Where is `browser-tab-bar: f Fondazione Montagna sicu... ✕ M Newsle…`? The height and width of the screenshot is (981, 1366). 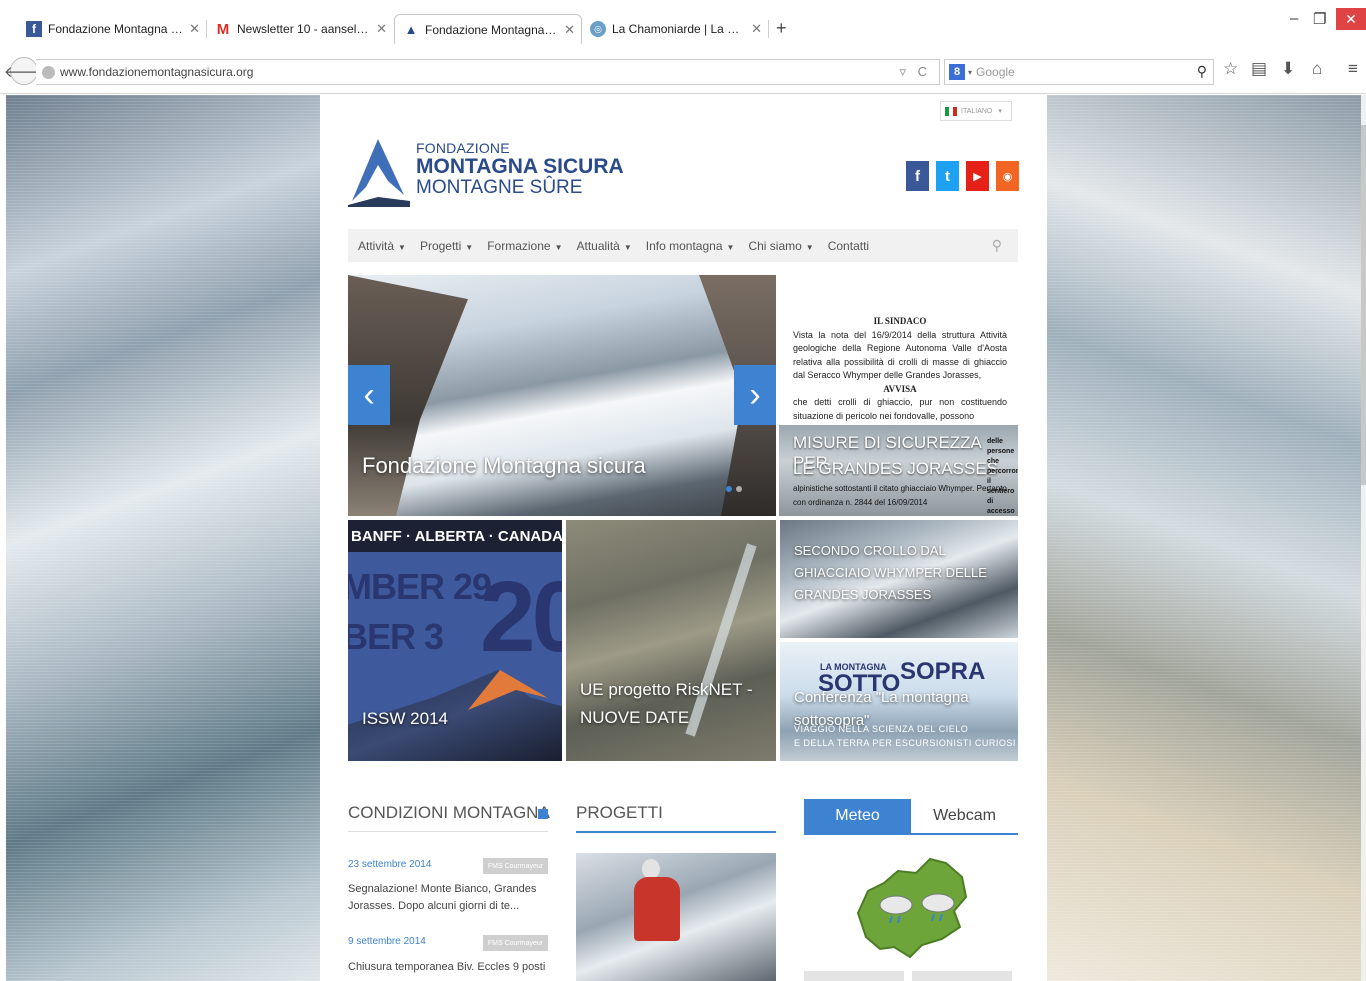 browser-tab-bar: f Fondazione Montagna sicu... ✕ M Newsle… is located at coordinates (683, 25).